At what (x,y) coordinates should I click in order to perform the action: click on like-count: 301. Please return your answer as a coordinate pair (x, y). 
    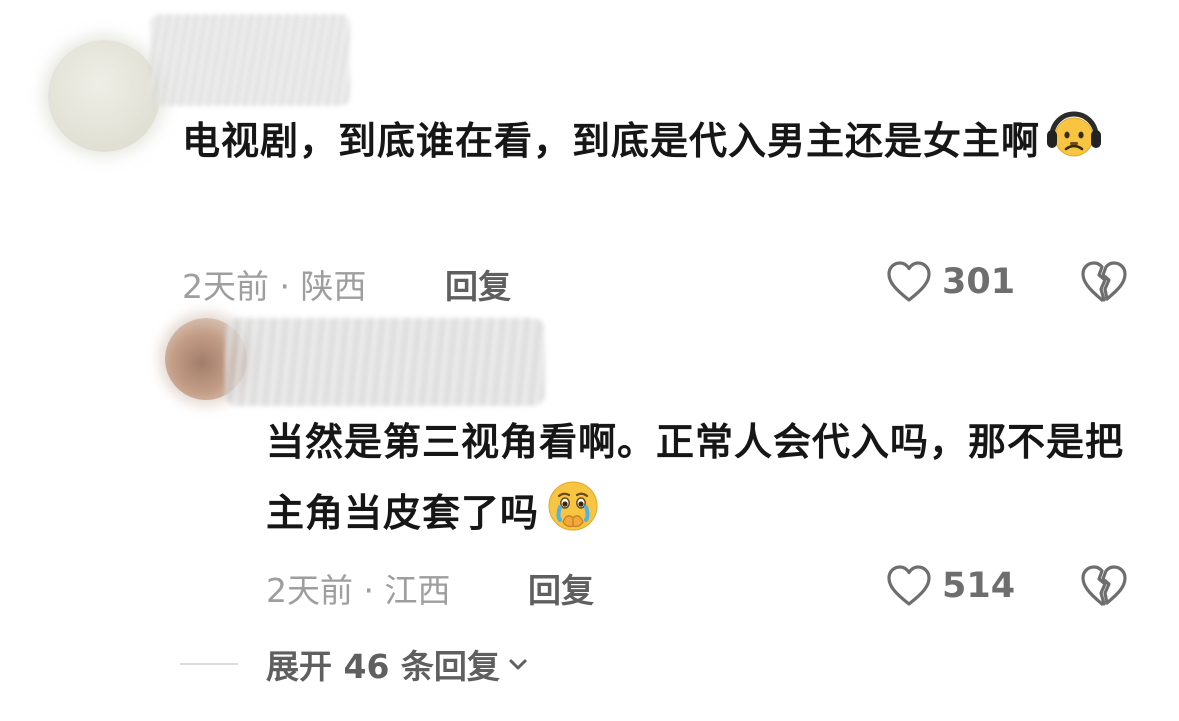
    Looking at the image, I should click on (979, 282).